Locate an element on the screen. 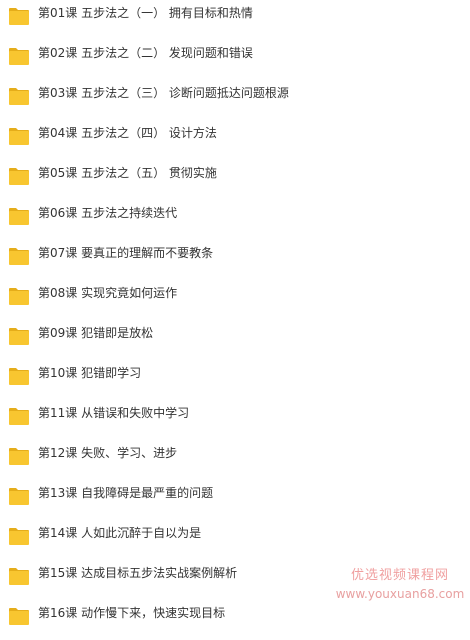 The height and width of the screenshot is (640, 470). folder-item: 第13课 自我障碍是最严重的问题 is located at coordinates (220, 500).